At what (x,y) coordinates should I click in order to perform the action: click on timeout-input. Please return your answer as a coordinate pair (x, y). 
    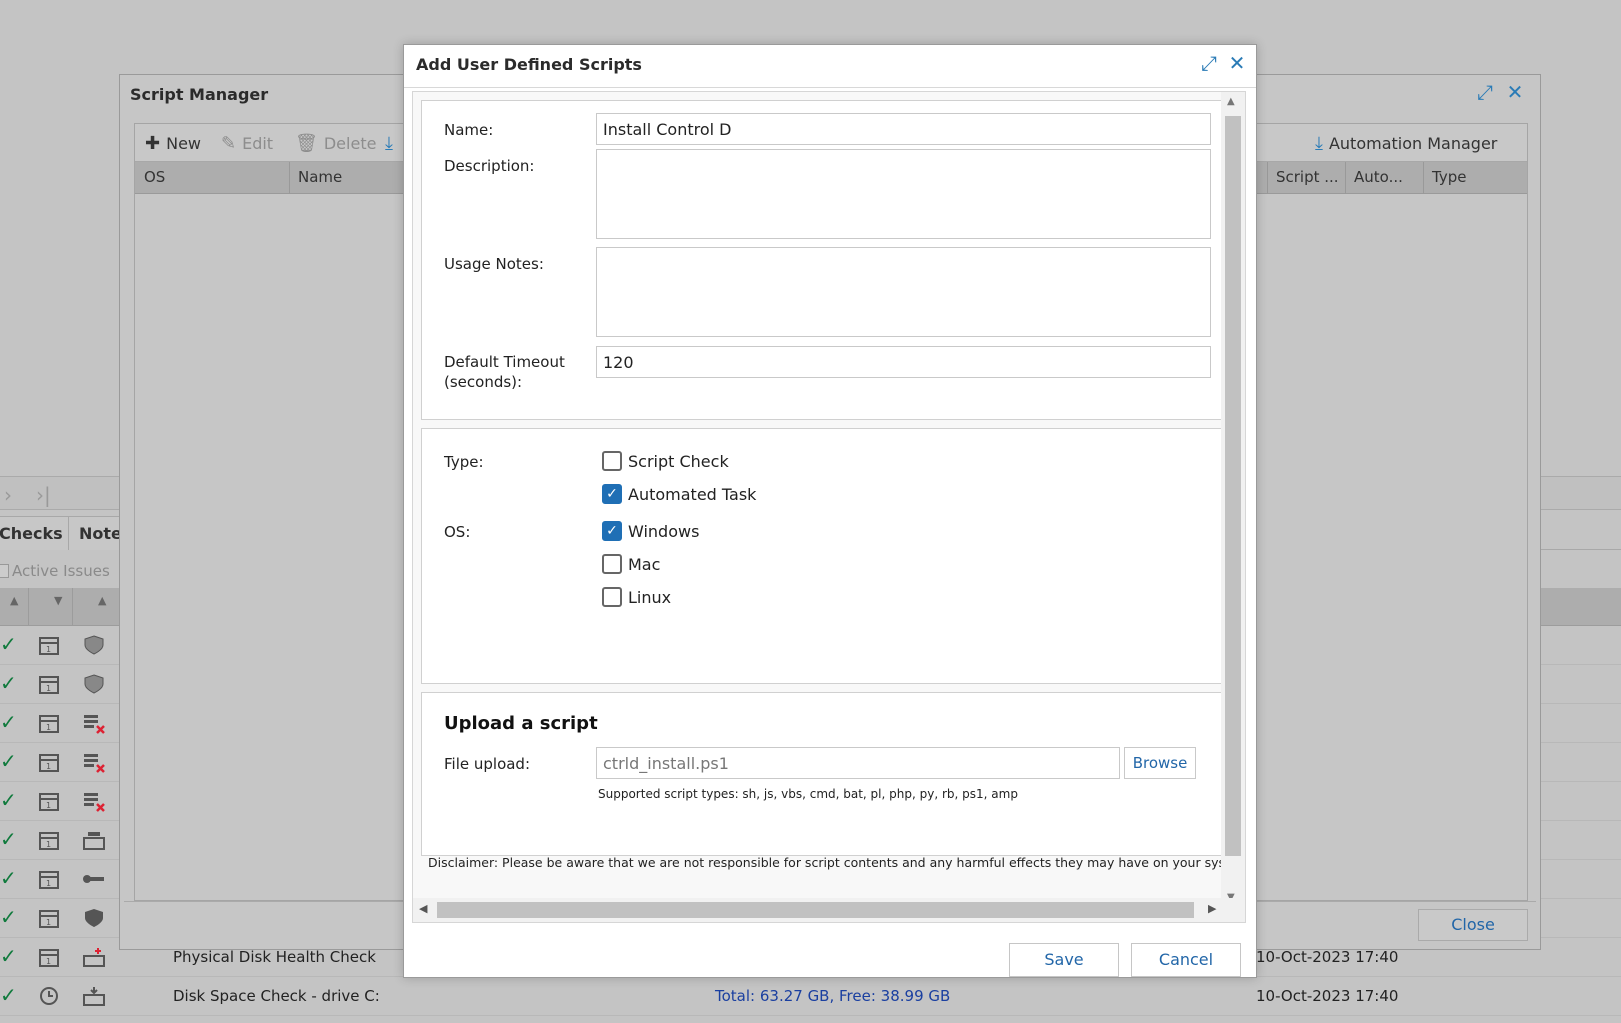
    Looking at the image, I should click on (903, 362).